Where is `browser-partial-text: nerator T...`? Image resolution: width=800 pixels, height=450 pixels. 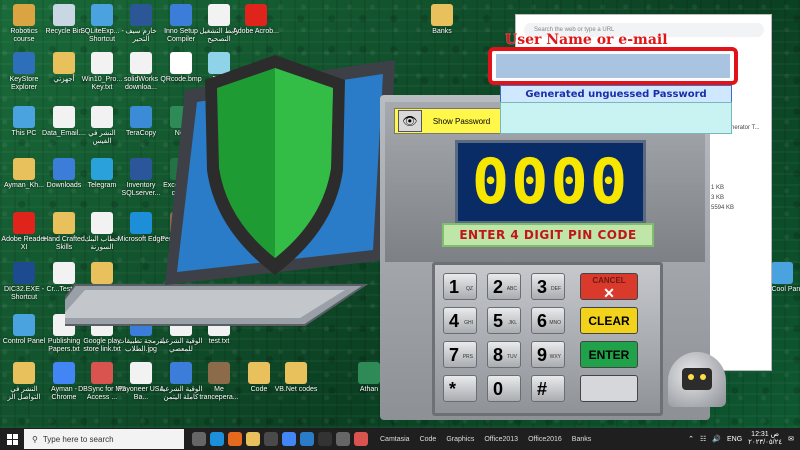 browser-partial-text: nerator T... is located at coordinates (745, 128).